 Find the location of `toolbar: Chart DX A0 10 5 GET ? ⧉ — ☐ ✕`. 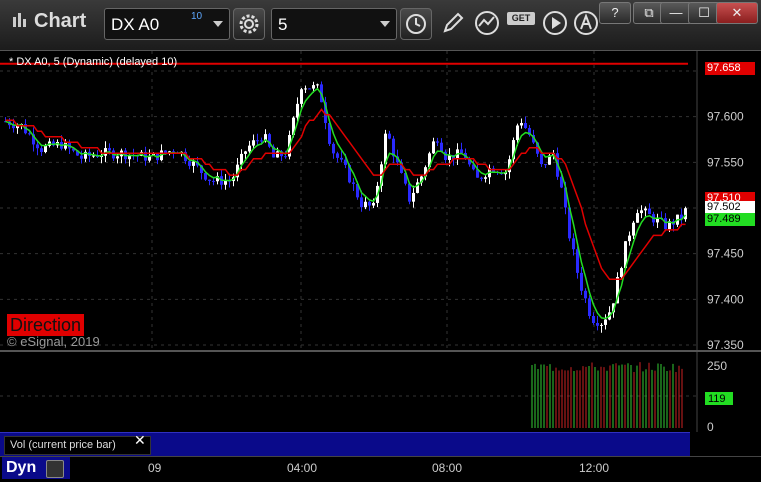

toolbar: Chart DX A0 10 5 GET ? ⧉ — ☐ ✕ is located at coordinates (380, 25).